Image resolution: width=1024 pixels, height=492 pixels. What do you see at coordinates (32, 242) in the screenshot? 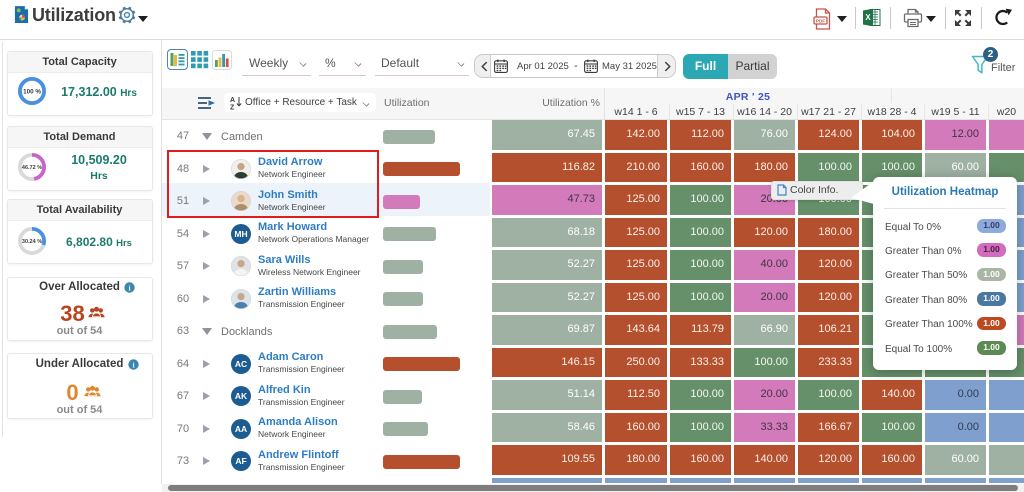
I see `svg-text: 30.24 %` at bounding box center [32, 242].